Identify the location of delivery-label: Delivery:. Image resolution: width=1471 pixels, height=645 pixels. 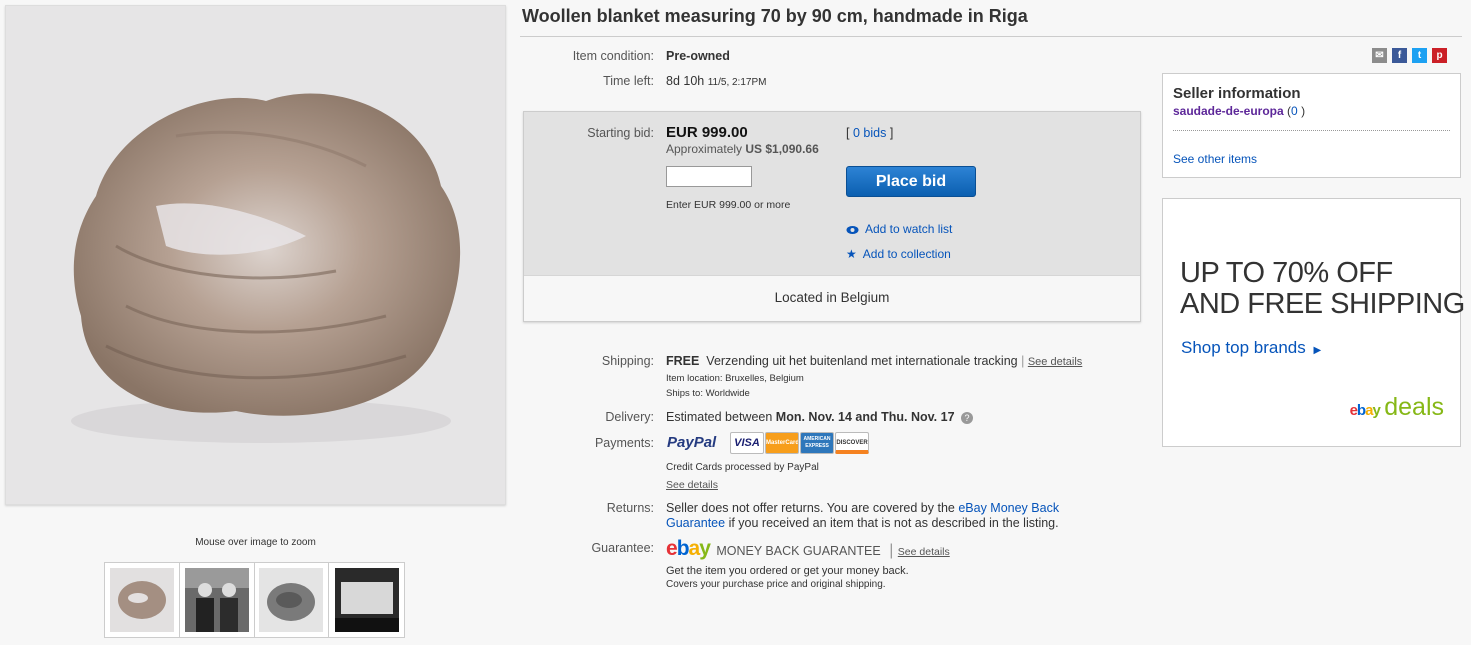
(629, 417).